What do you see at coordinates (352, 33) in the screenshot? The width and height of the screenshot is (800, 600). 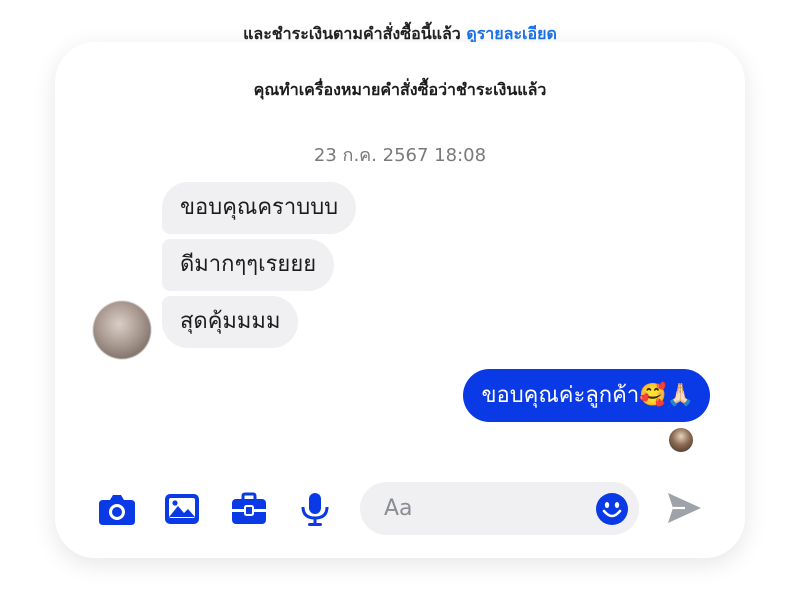 I see `cut-off-text: และชำระเงินตามคำสั่งซื้อนี้แล้ว` at bounding box center [352, 33].